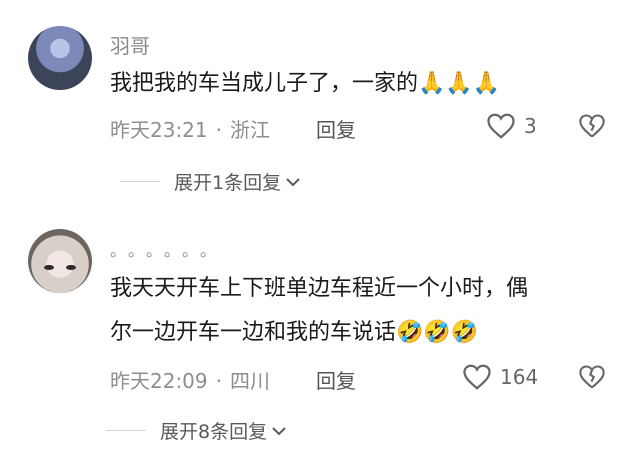 This screenshot has height=459, width=640. What do you see at coordinates (319, 288) in the screenshot?
I see `comment-text-line1: 我天天开车上下班单边车程近一个小时，偶` at bounding box center [319, 288].